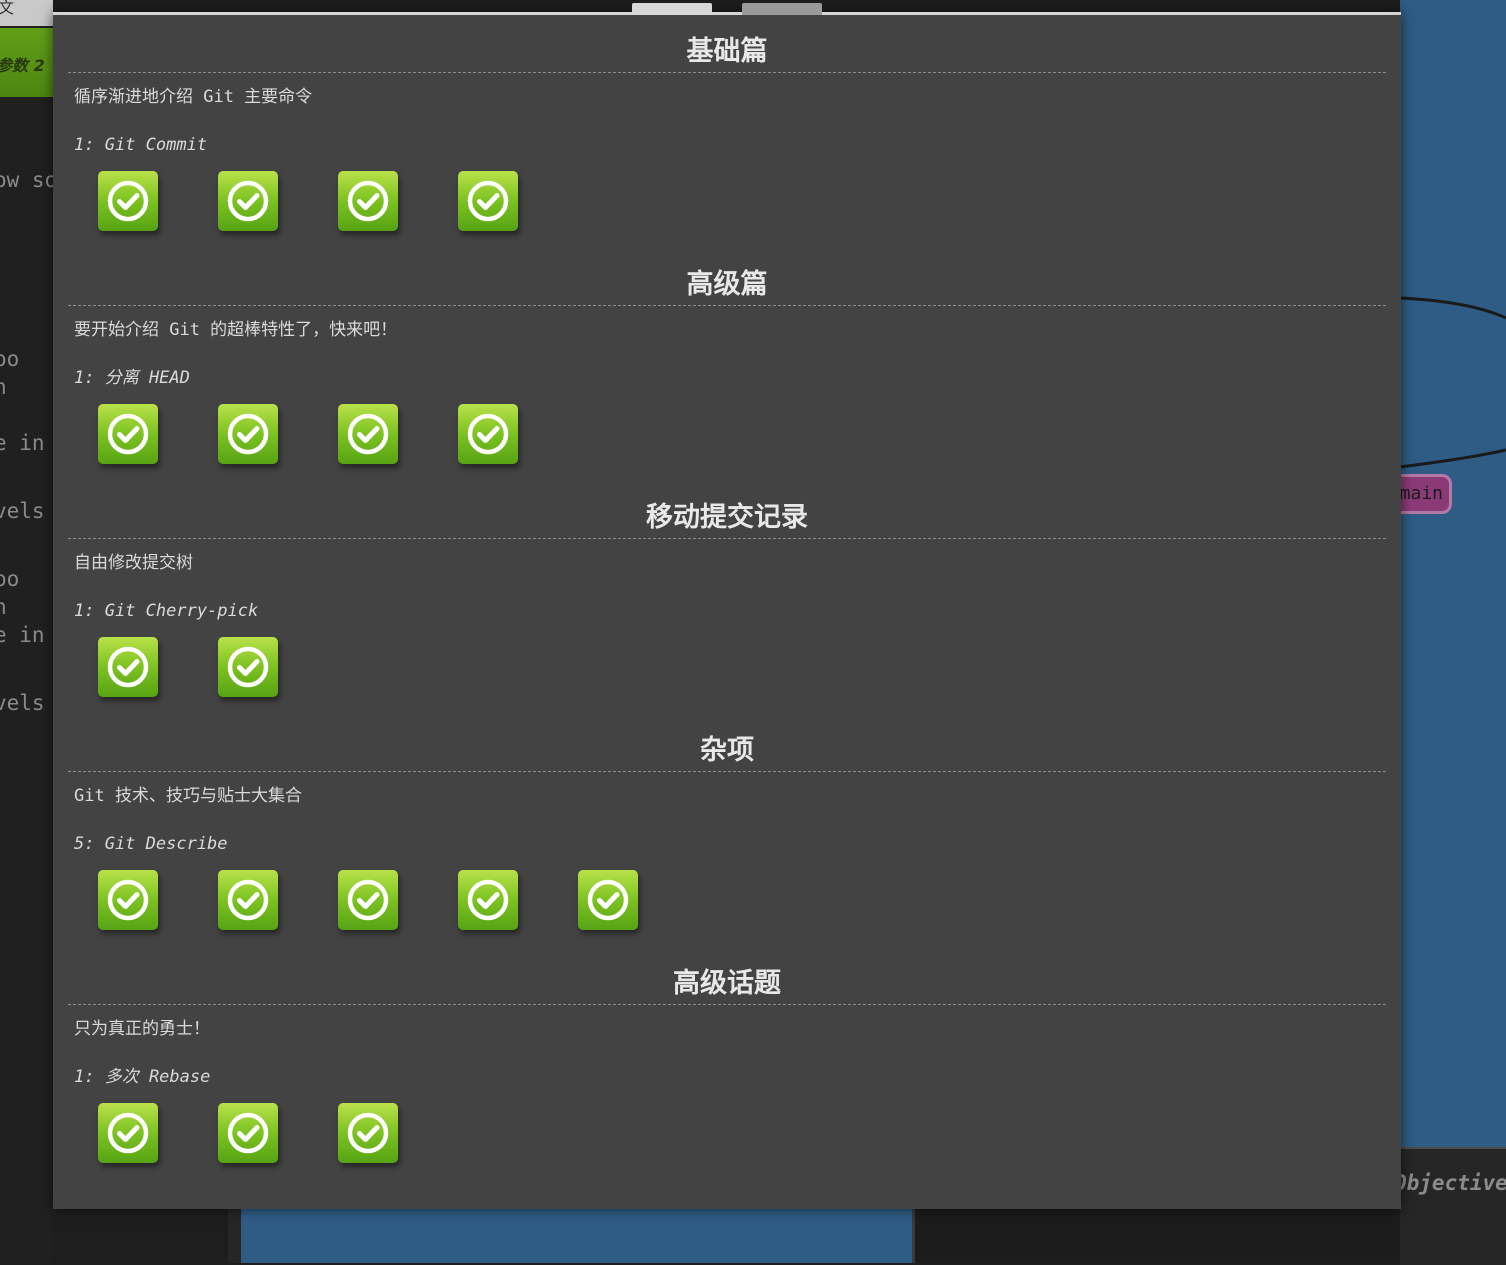 This screenshot has height=1265, width=1506. I want to click on section-title: 高级篇, so click(727, 284).